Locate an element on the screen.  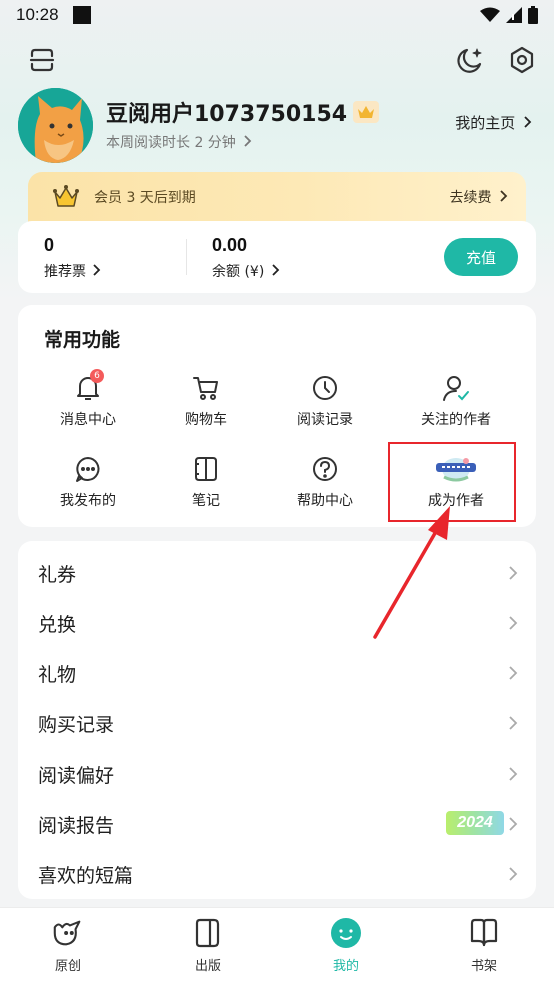
read-time: 本周阅读时长 2 分钟 is located at coordinates (179, 142).